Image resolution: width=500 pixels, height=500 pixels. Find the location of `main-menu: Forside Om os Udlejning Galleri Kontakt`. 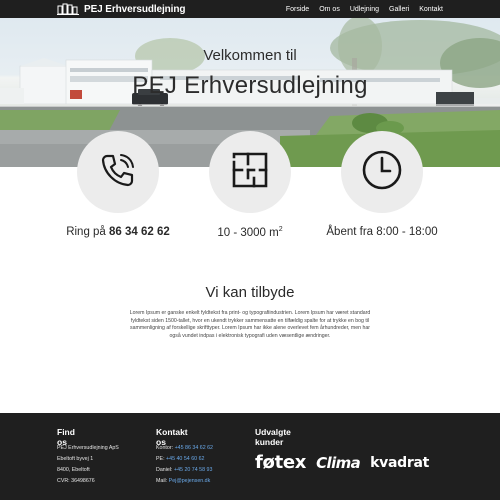

main-menu: Forside Om os Udlejning Galleri Kontakt is located at coordinates (364, 9).